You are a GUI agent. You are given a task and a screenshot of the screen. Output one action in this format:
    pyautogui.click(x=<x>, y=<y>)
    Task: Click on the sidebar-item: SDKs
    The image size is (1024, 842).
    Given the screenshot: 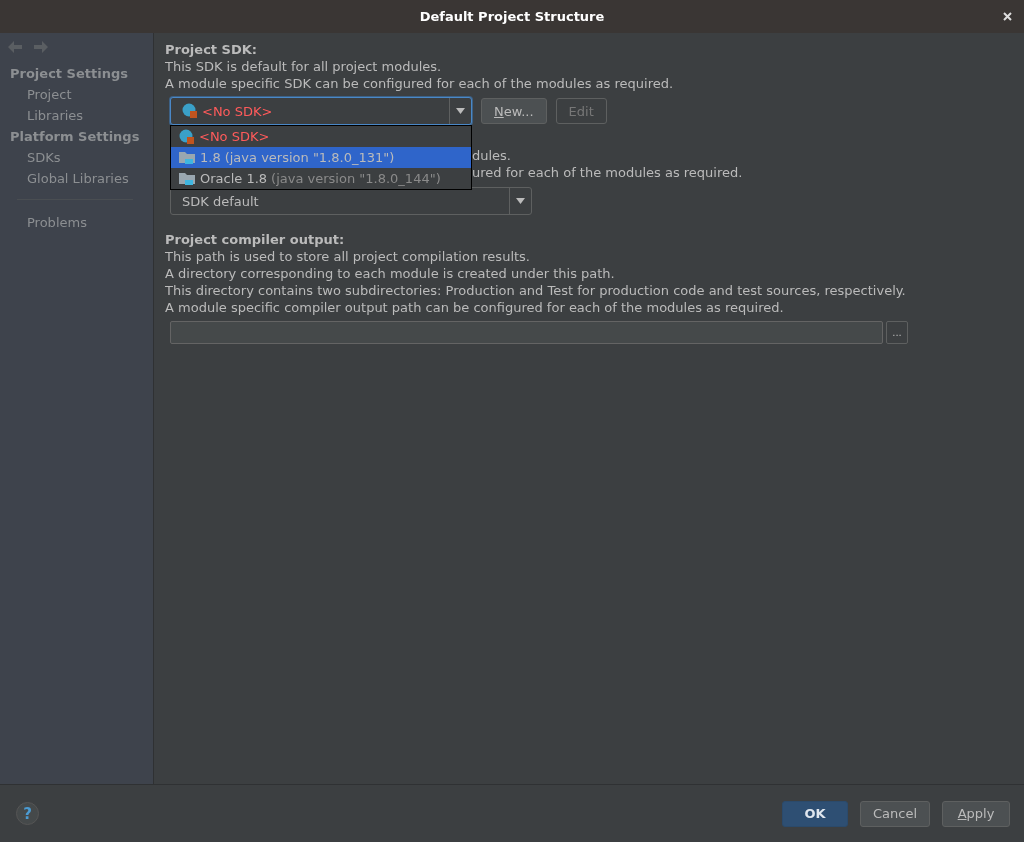 What is the action you would take?
    pyautogui.click(x=76, y=157)
    